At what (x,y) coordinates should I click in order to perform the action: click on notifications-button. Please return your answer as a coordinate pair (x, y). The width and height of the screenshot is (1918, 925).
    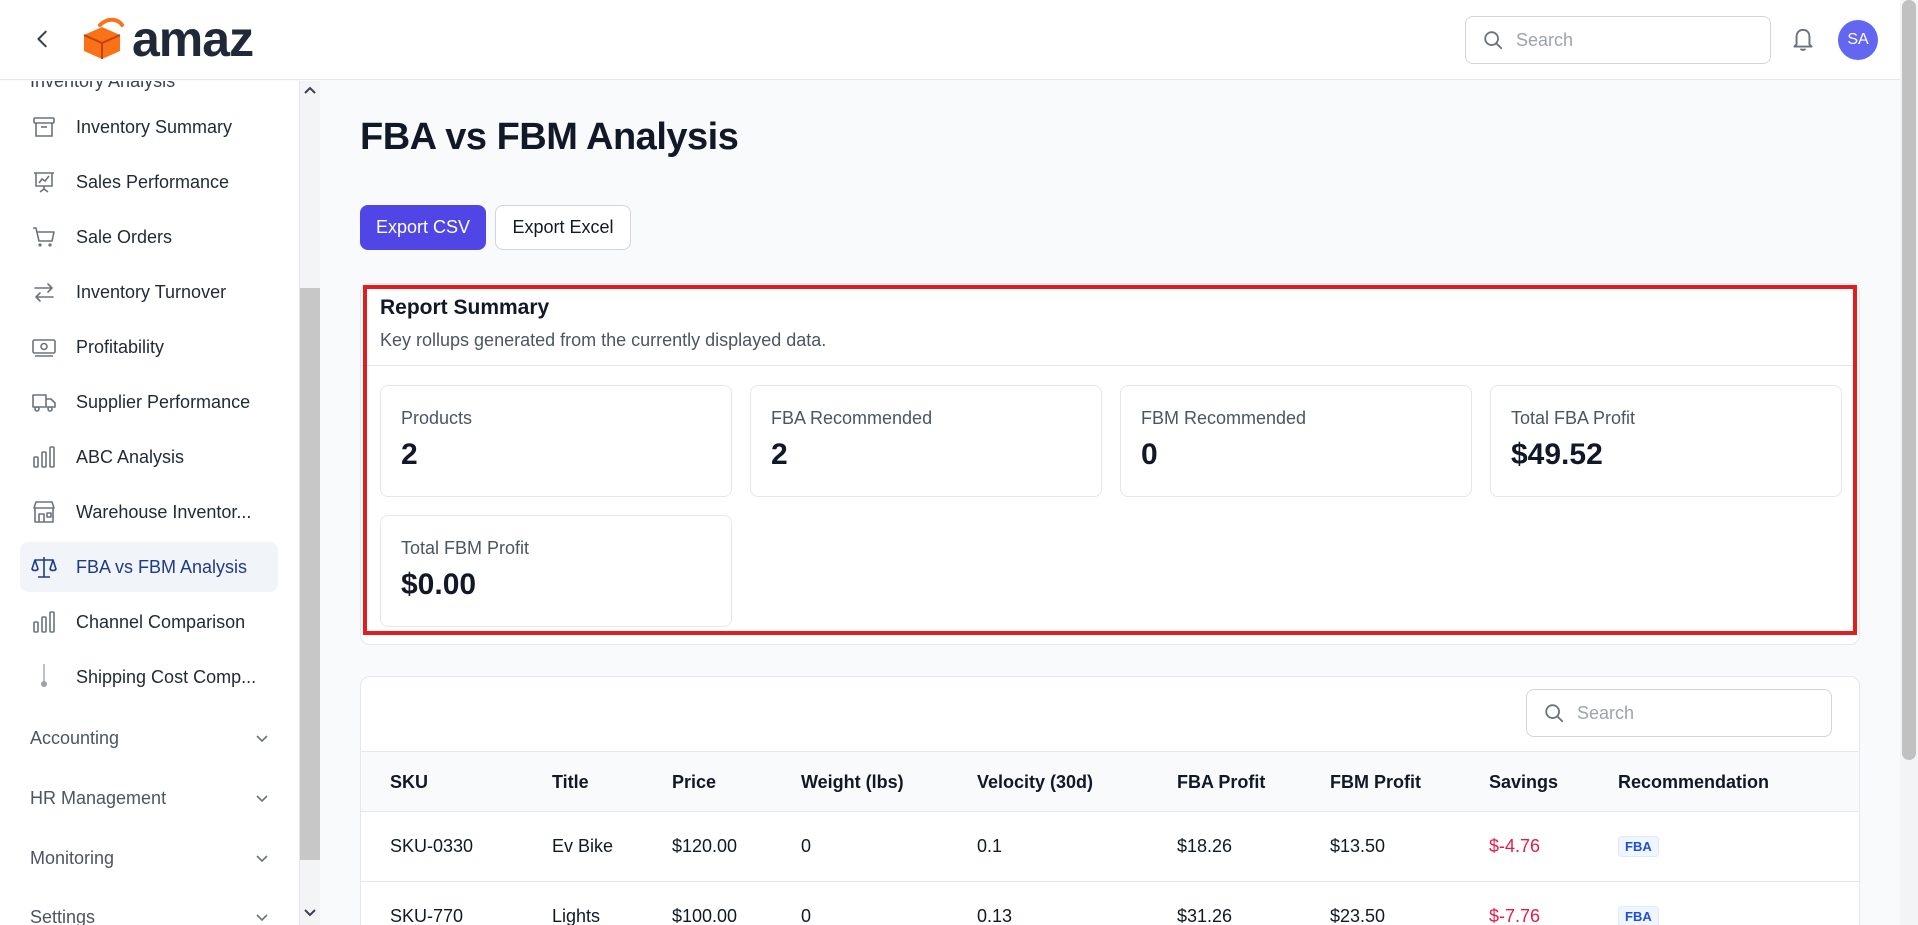
    Looking at the image, I should click on (1805, 40).